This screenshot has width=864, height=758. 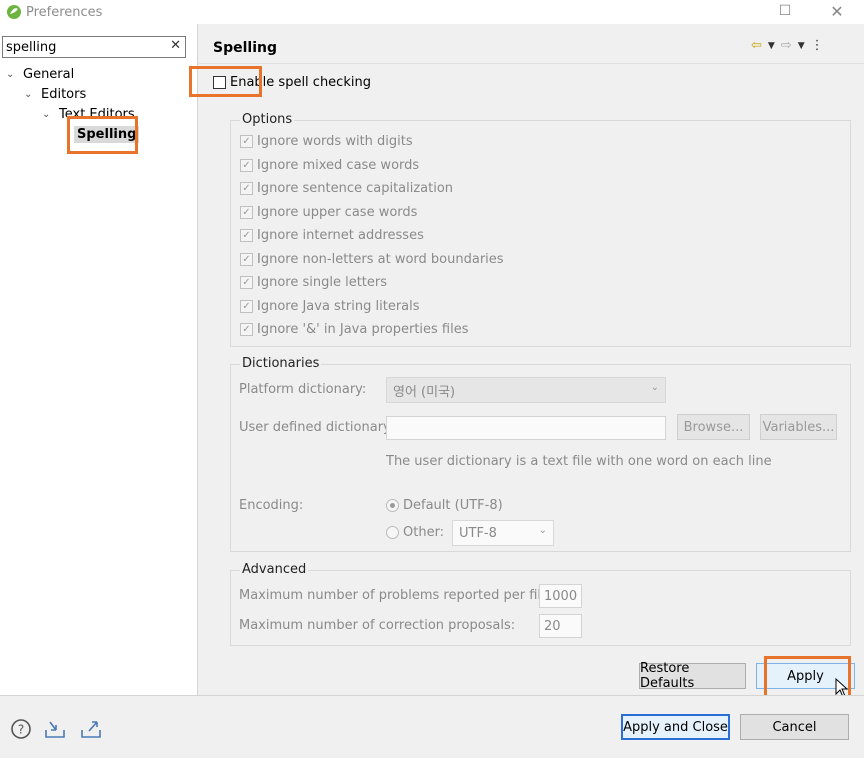 I want to click on apply-and-close-button: Apply and Close, so click(x=675, y=727).